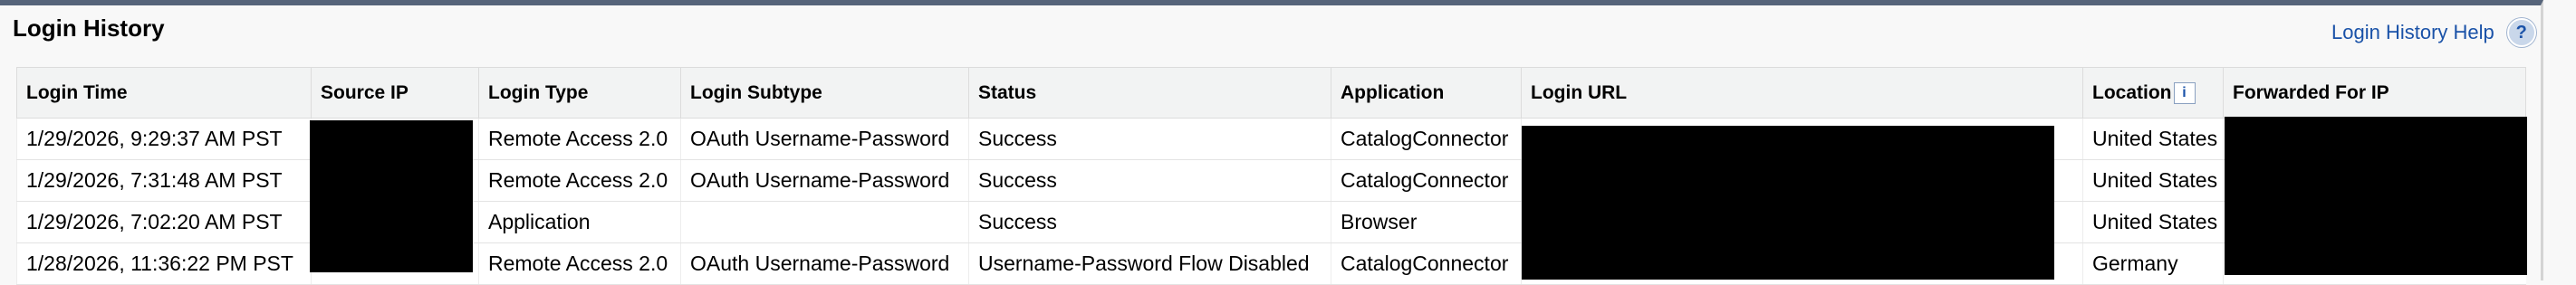  I want to click on login-history-help-link: Login History Help, so click(2412, 33).